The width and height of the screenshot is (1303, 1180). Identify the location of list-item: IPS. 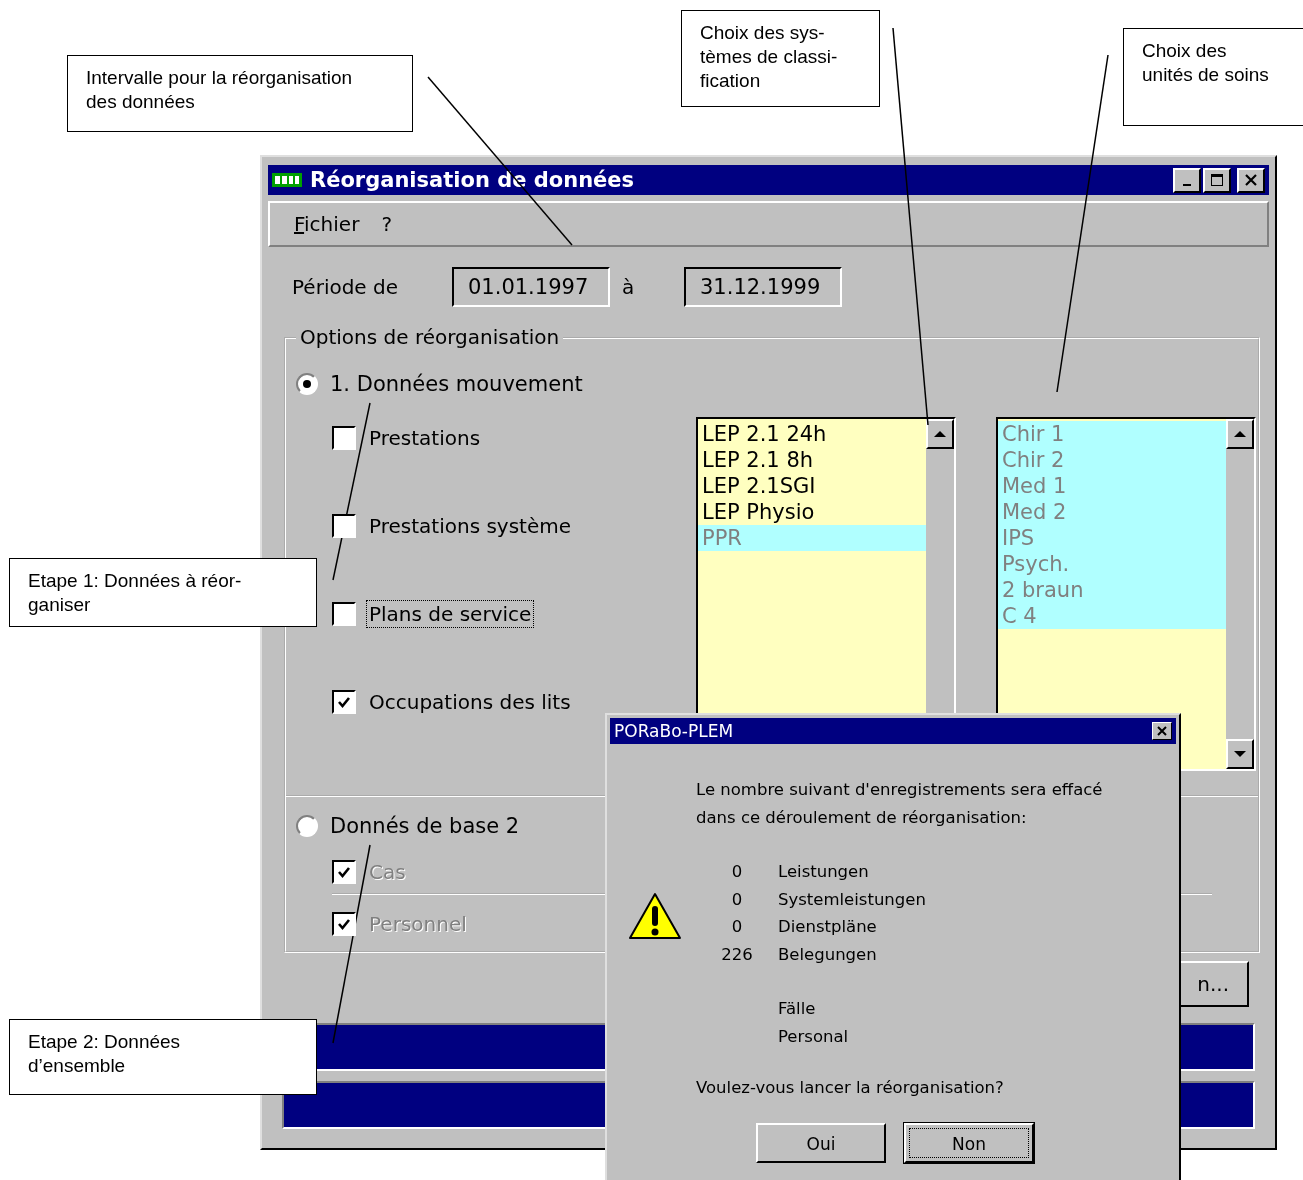
(1112, 538).